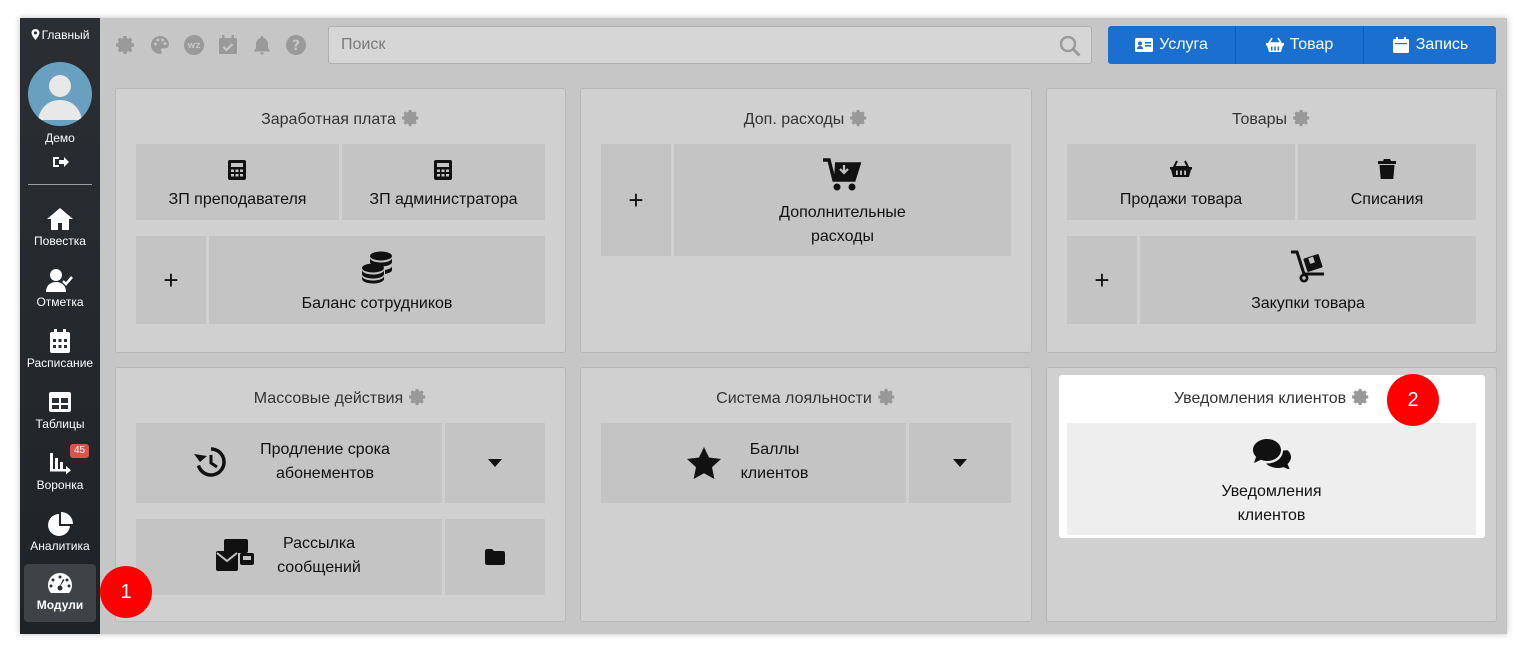 This screenshot has width=1527, height=656. What do you see at coordinates (1387, 182) in the screenshot?
I see `write-offs-tile: Списания` at bounding box center [1387, 182].